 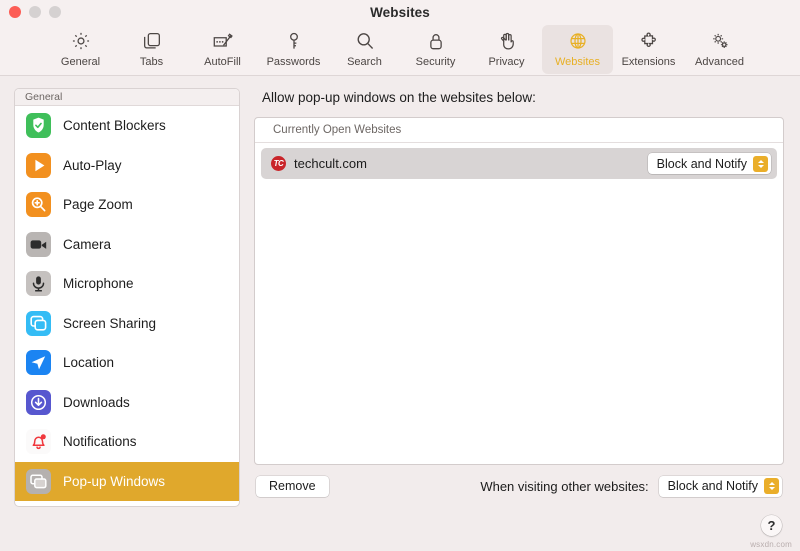 I want to click on other-websites-select: Block and Notify, so click(x=720, y=486).